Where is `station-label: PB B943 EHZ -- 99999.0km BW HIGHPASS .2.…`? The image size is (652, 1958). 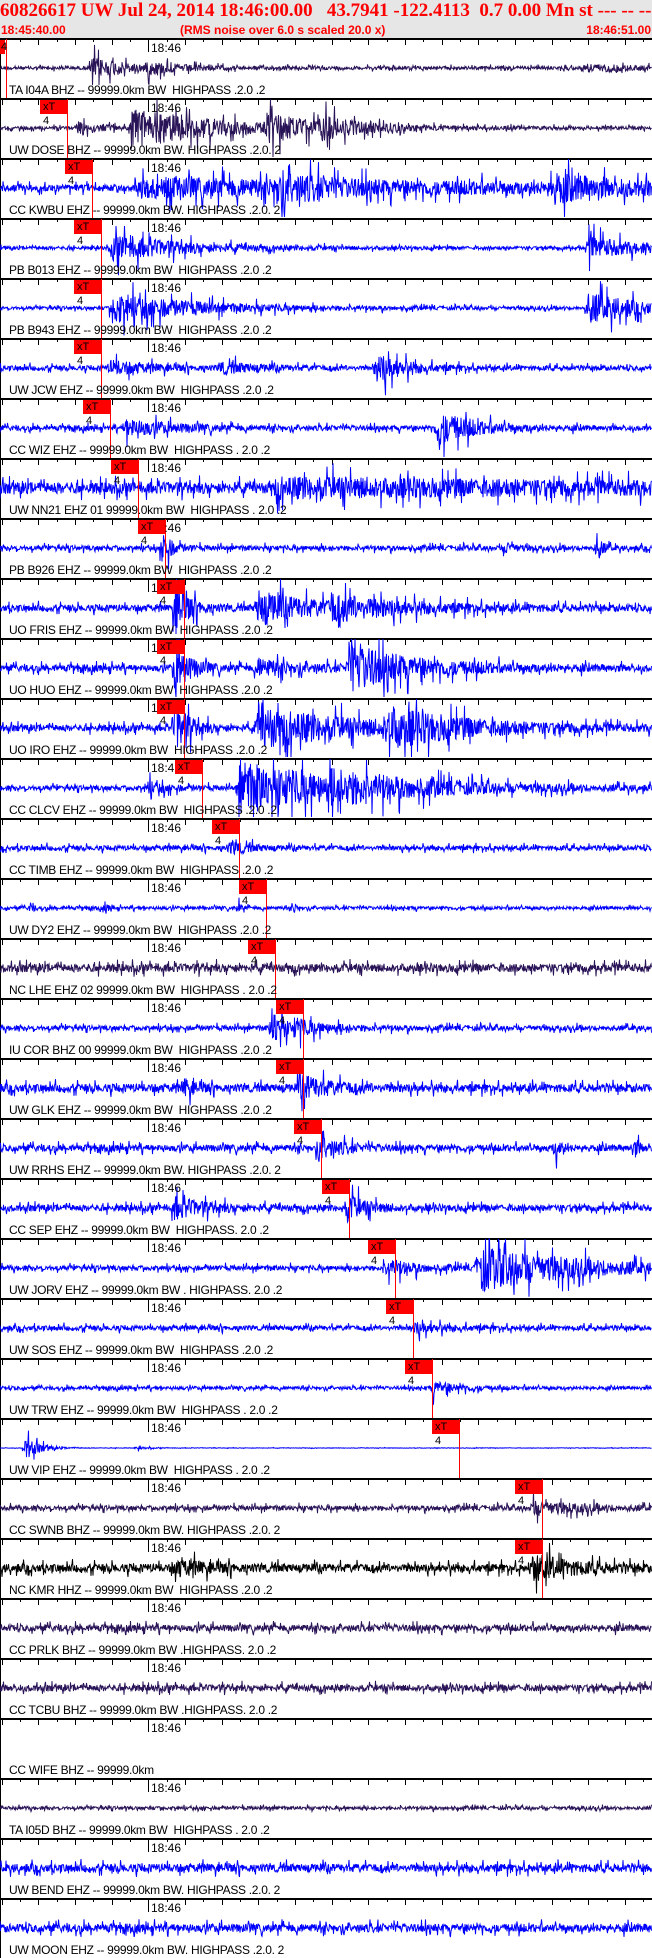
station-label: PB B943 EHZ -- 99999.0km BW HIGHPASS .2.… is located at coordinates (140, 330).